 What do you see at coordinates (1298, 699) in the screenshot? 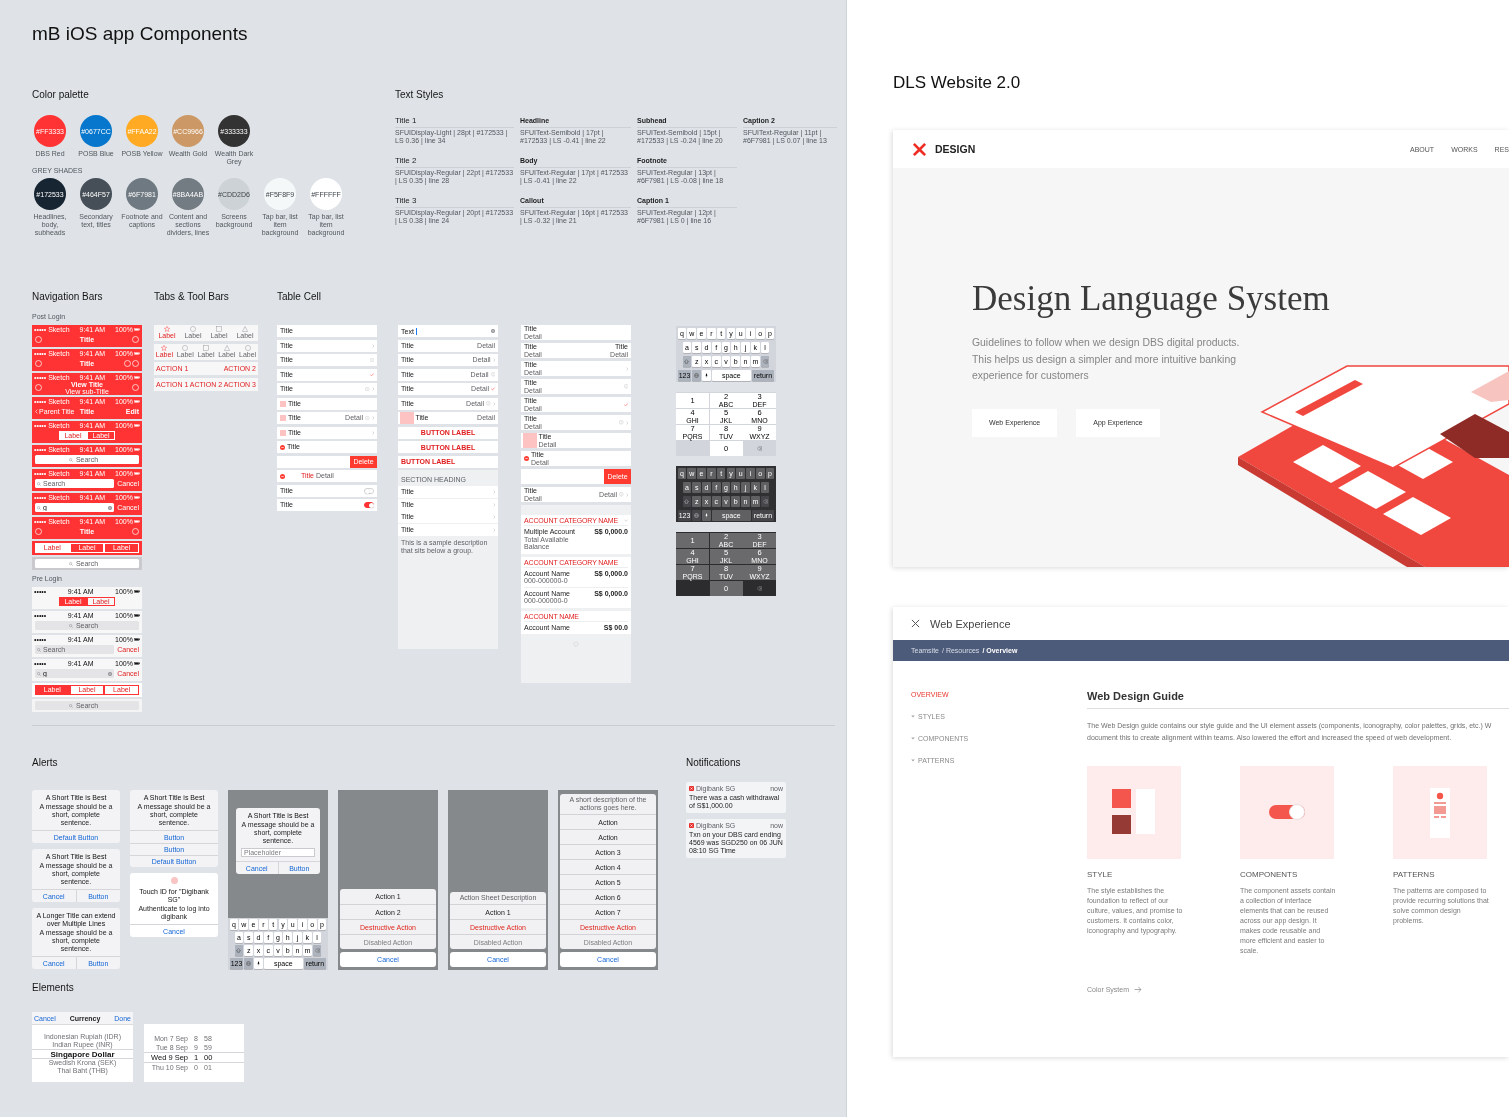
I see `guide-heading: Web Design Guide` at bounding box center [1298, 699].